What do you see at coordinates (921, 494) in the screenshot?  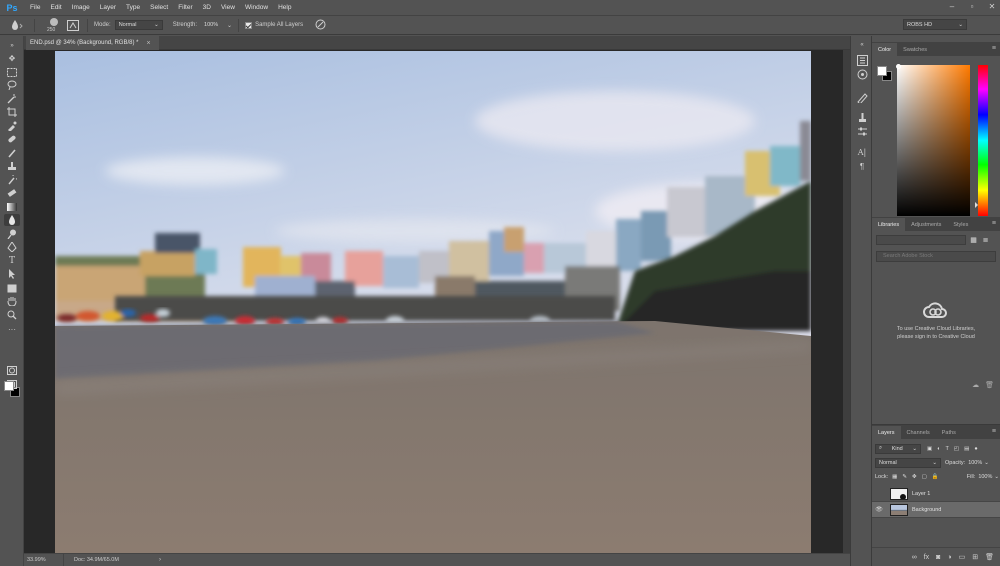 I see `layer-name: Layer 1` at bounding box center [921, 494].